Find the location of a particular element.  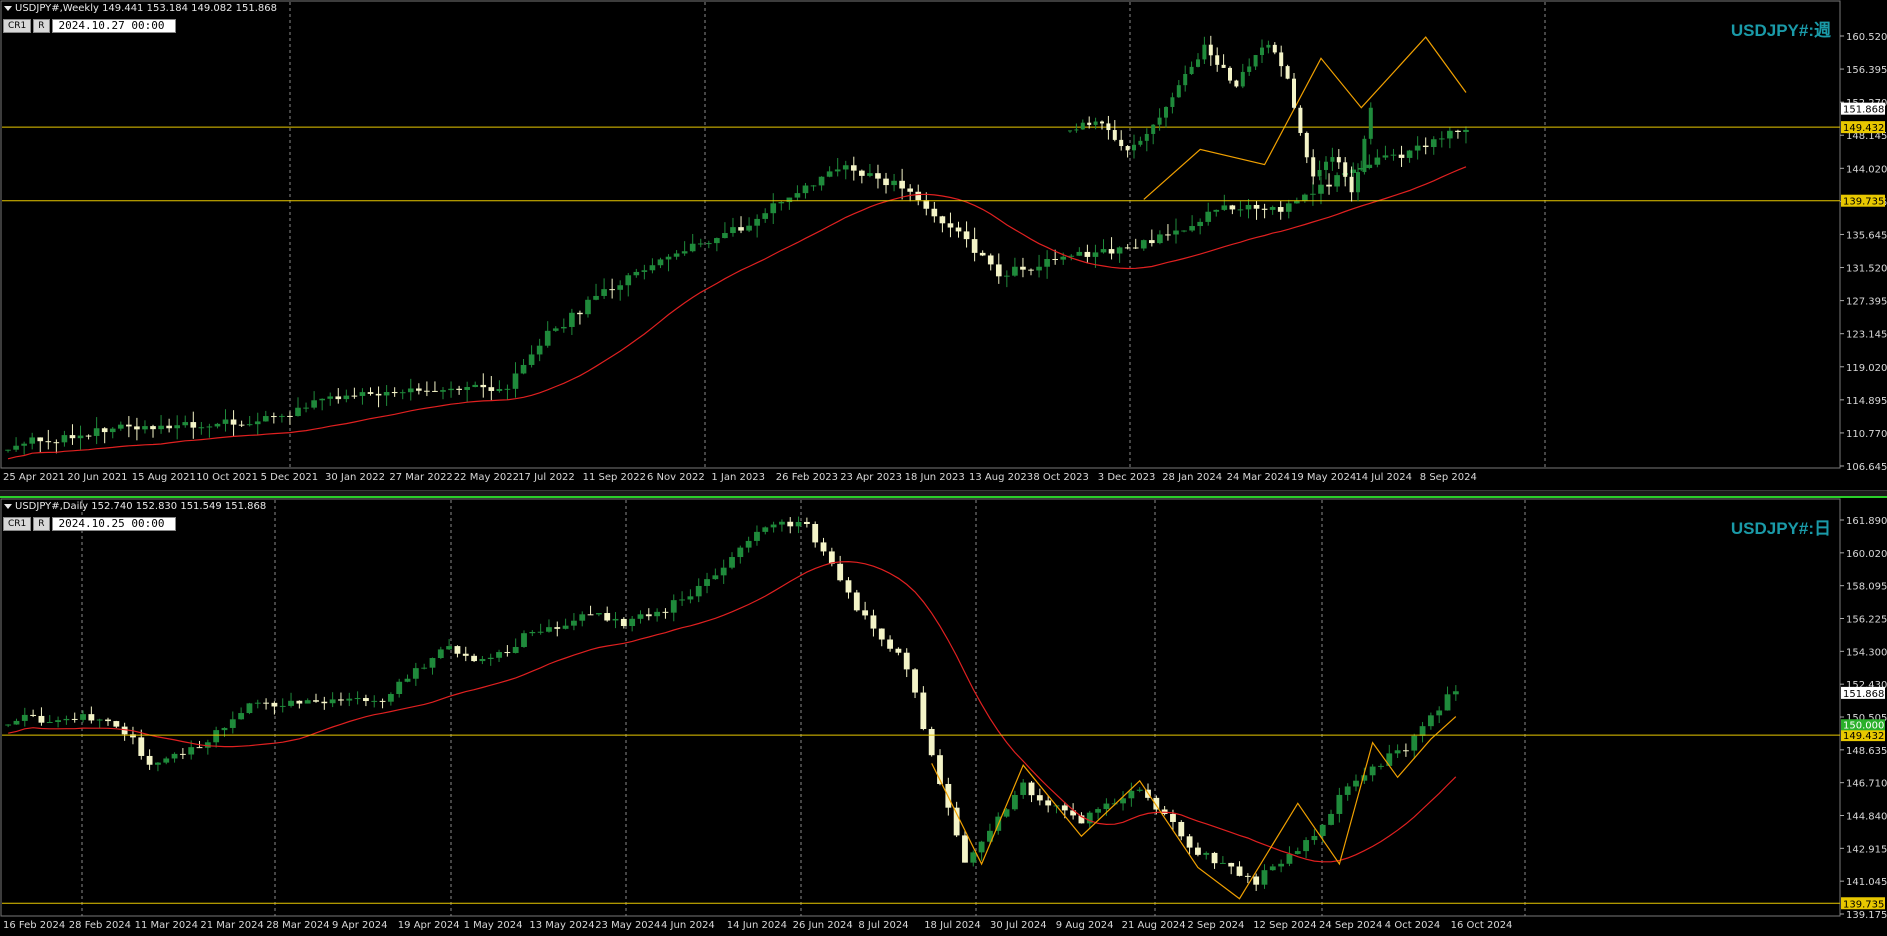

x-tick-label: 4 Oct 2024 is located at coordinates (1412, 925).